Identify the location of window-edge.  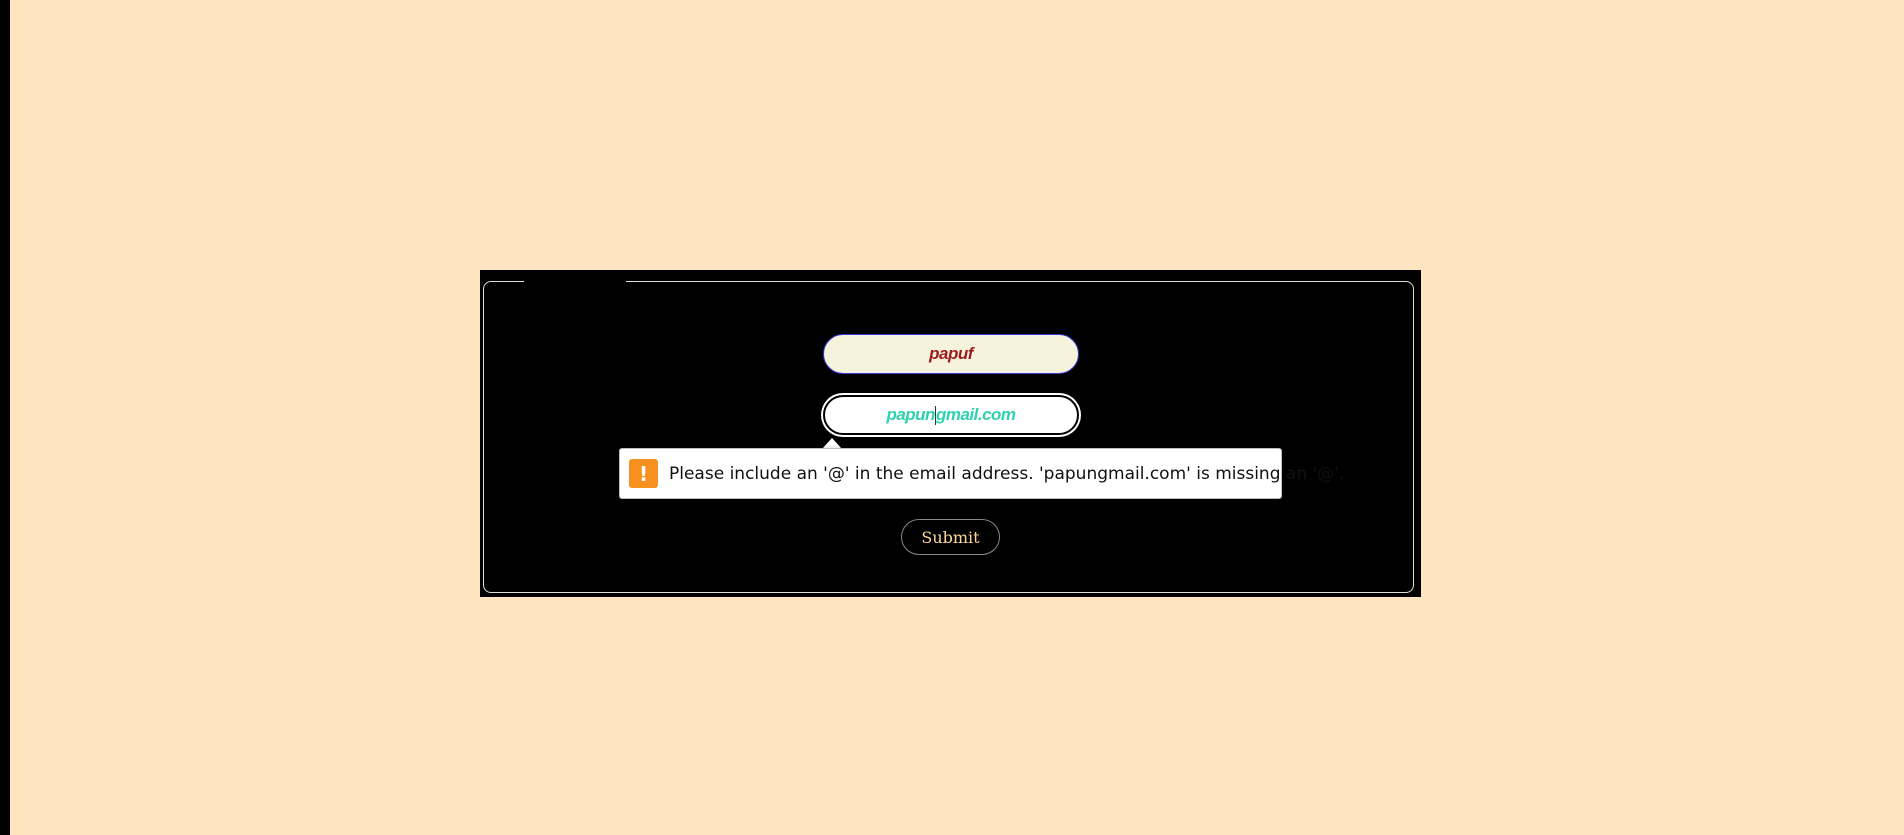
(5, 417).